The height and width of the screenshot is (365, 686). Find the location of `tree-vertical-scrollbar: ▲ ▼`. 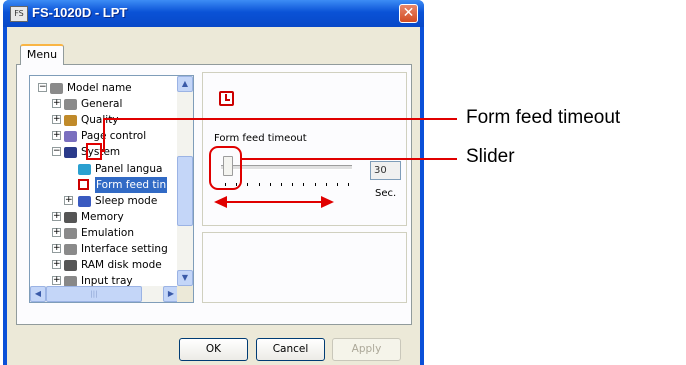

tree-vertical-scrollbar: ▲ ▼ is located at coordinates (185, 181).